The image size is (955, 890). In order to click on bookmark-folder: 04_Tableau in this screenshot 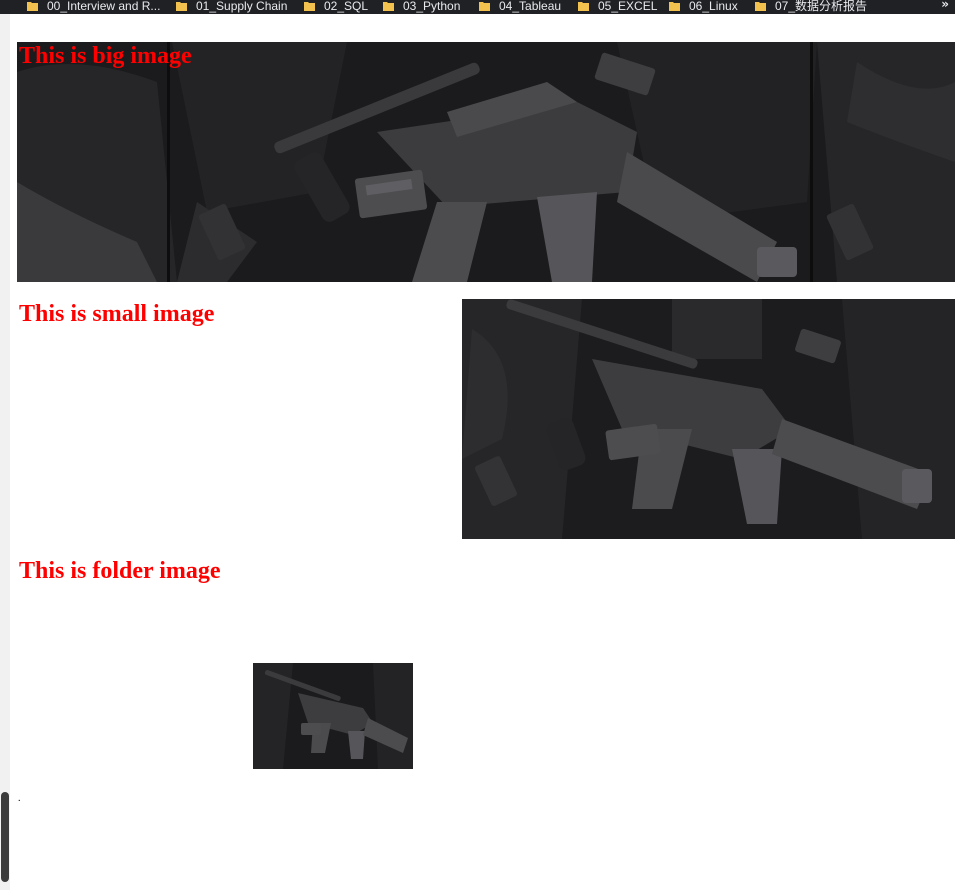, I will do `click(520, 7)`.